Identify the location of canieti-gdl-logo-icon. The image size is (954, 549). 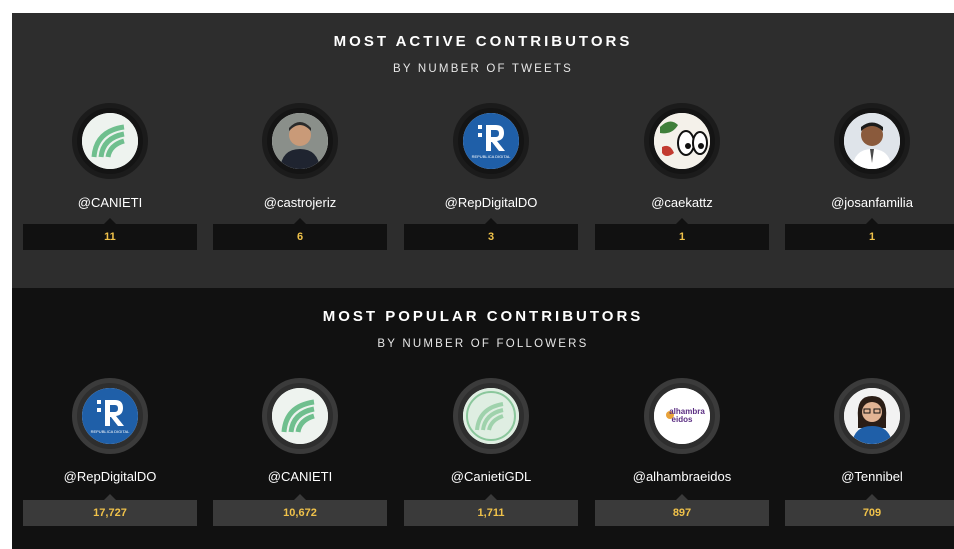
(491, 416).